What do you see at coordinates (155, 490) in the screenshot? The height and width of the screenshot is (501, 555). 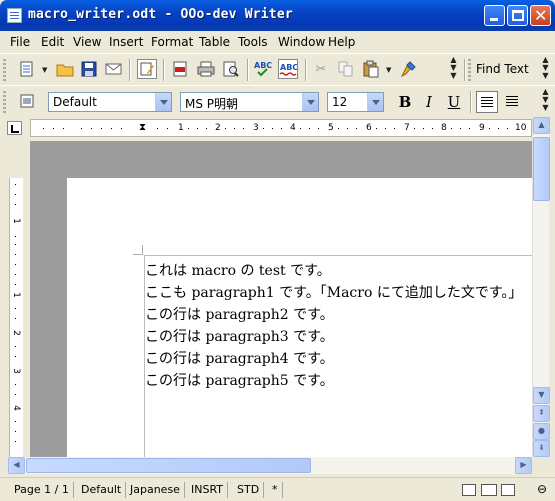 I see `language-indicator: Japanese` at bounding box center [155, 490].